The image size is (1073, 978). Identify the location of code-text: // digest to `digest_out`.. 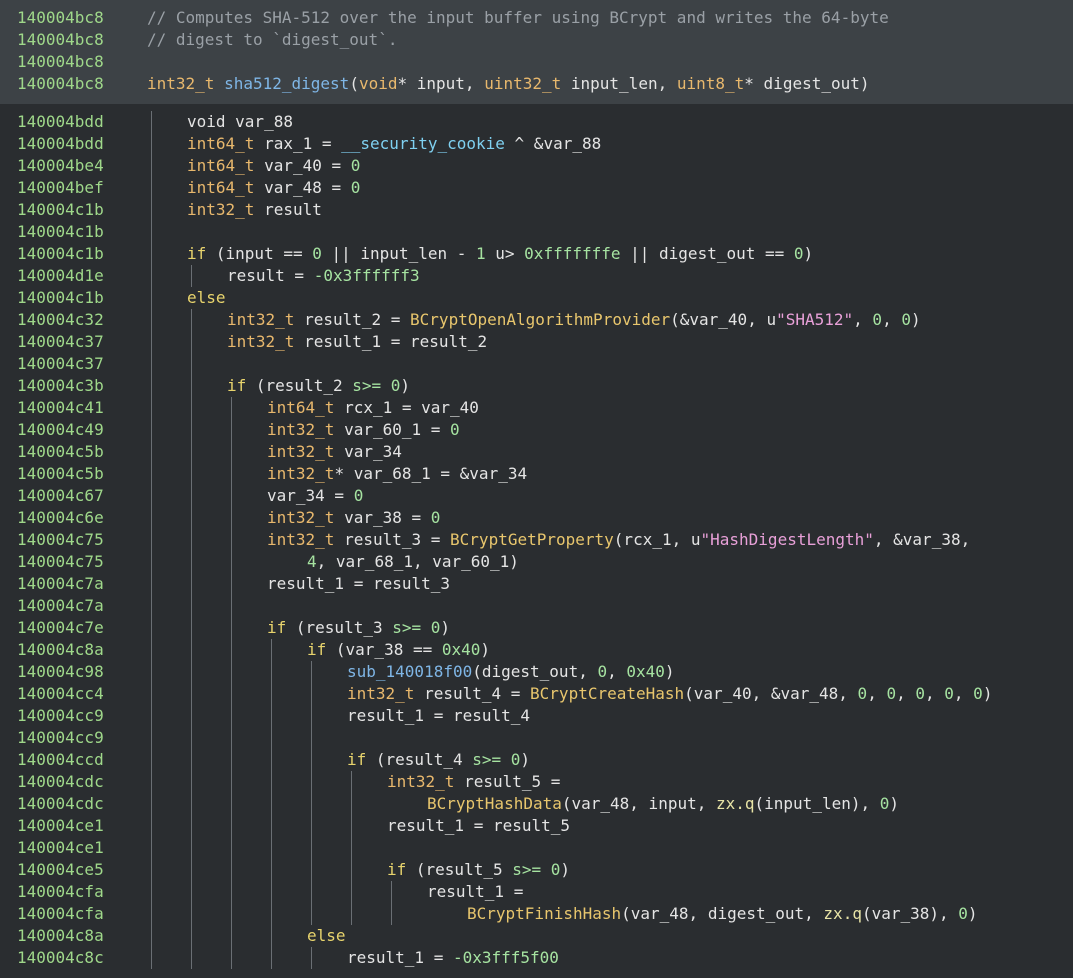
(272, 40).